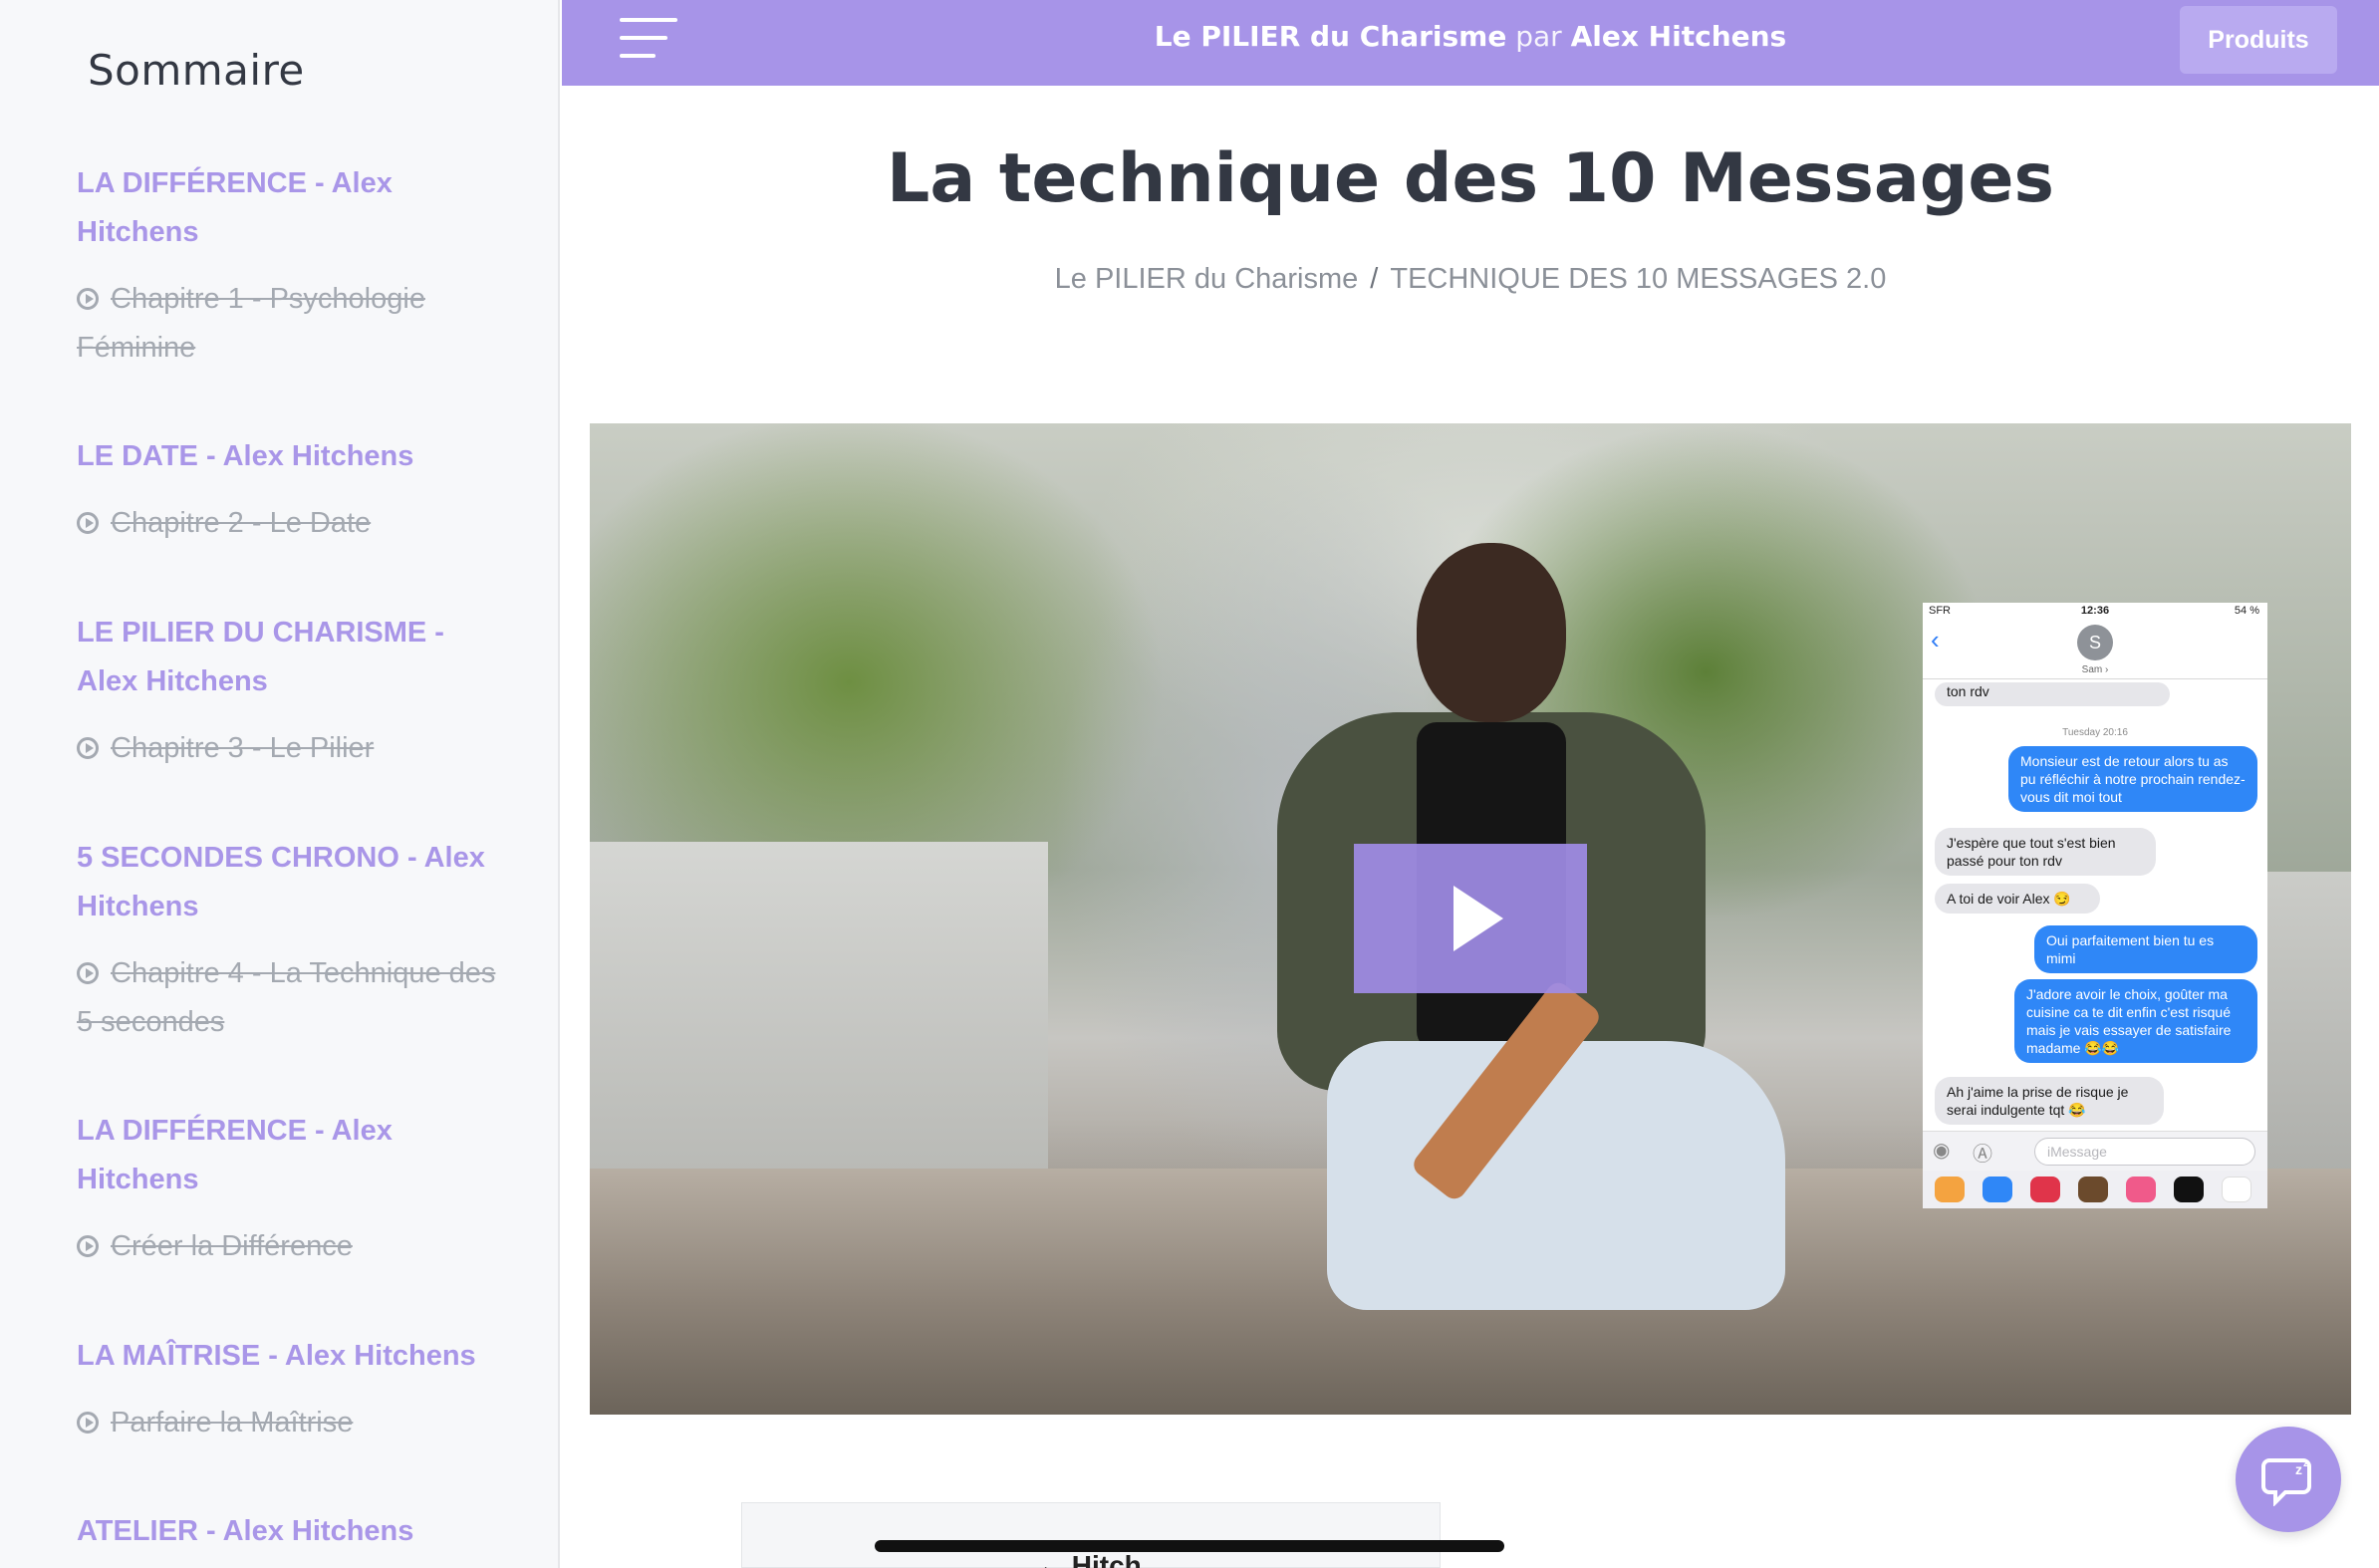 The image size is (2379, 1568). Describe the element at coordinates (2052, 694) in the screenshot. I see `message-bubble: ton rdv` at that location.